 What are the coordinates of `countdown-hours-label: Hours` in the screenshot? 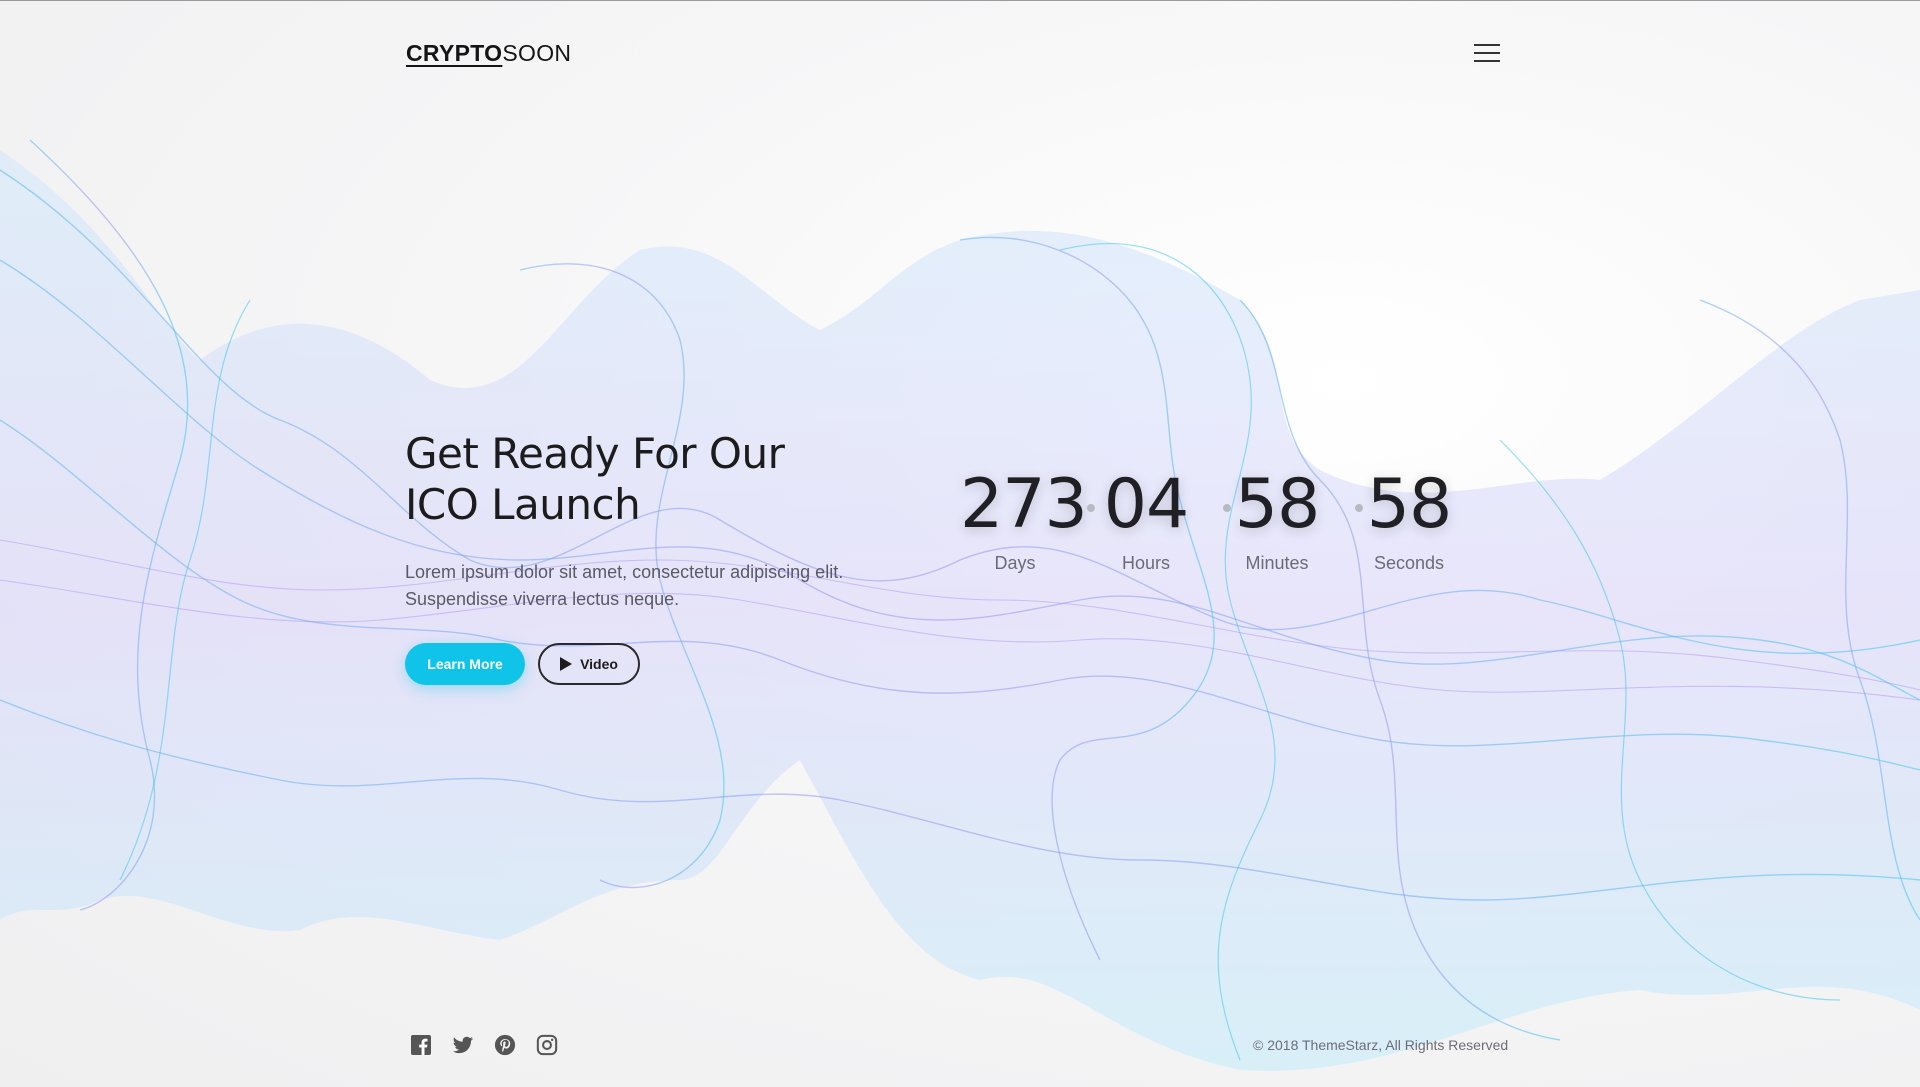 It's located at (1145, 563).